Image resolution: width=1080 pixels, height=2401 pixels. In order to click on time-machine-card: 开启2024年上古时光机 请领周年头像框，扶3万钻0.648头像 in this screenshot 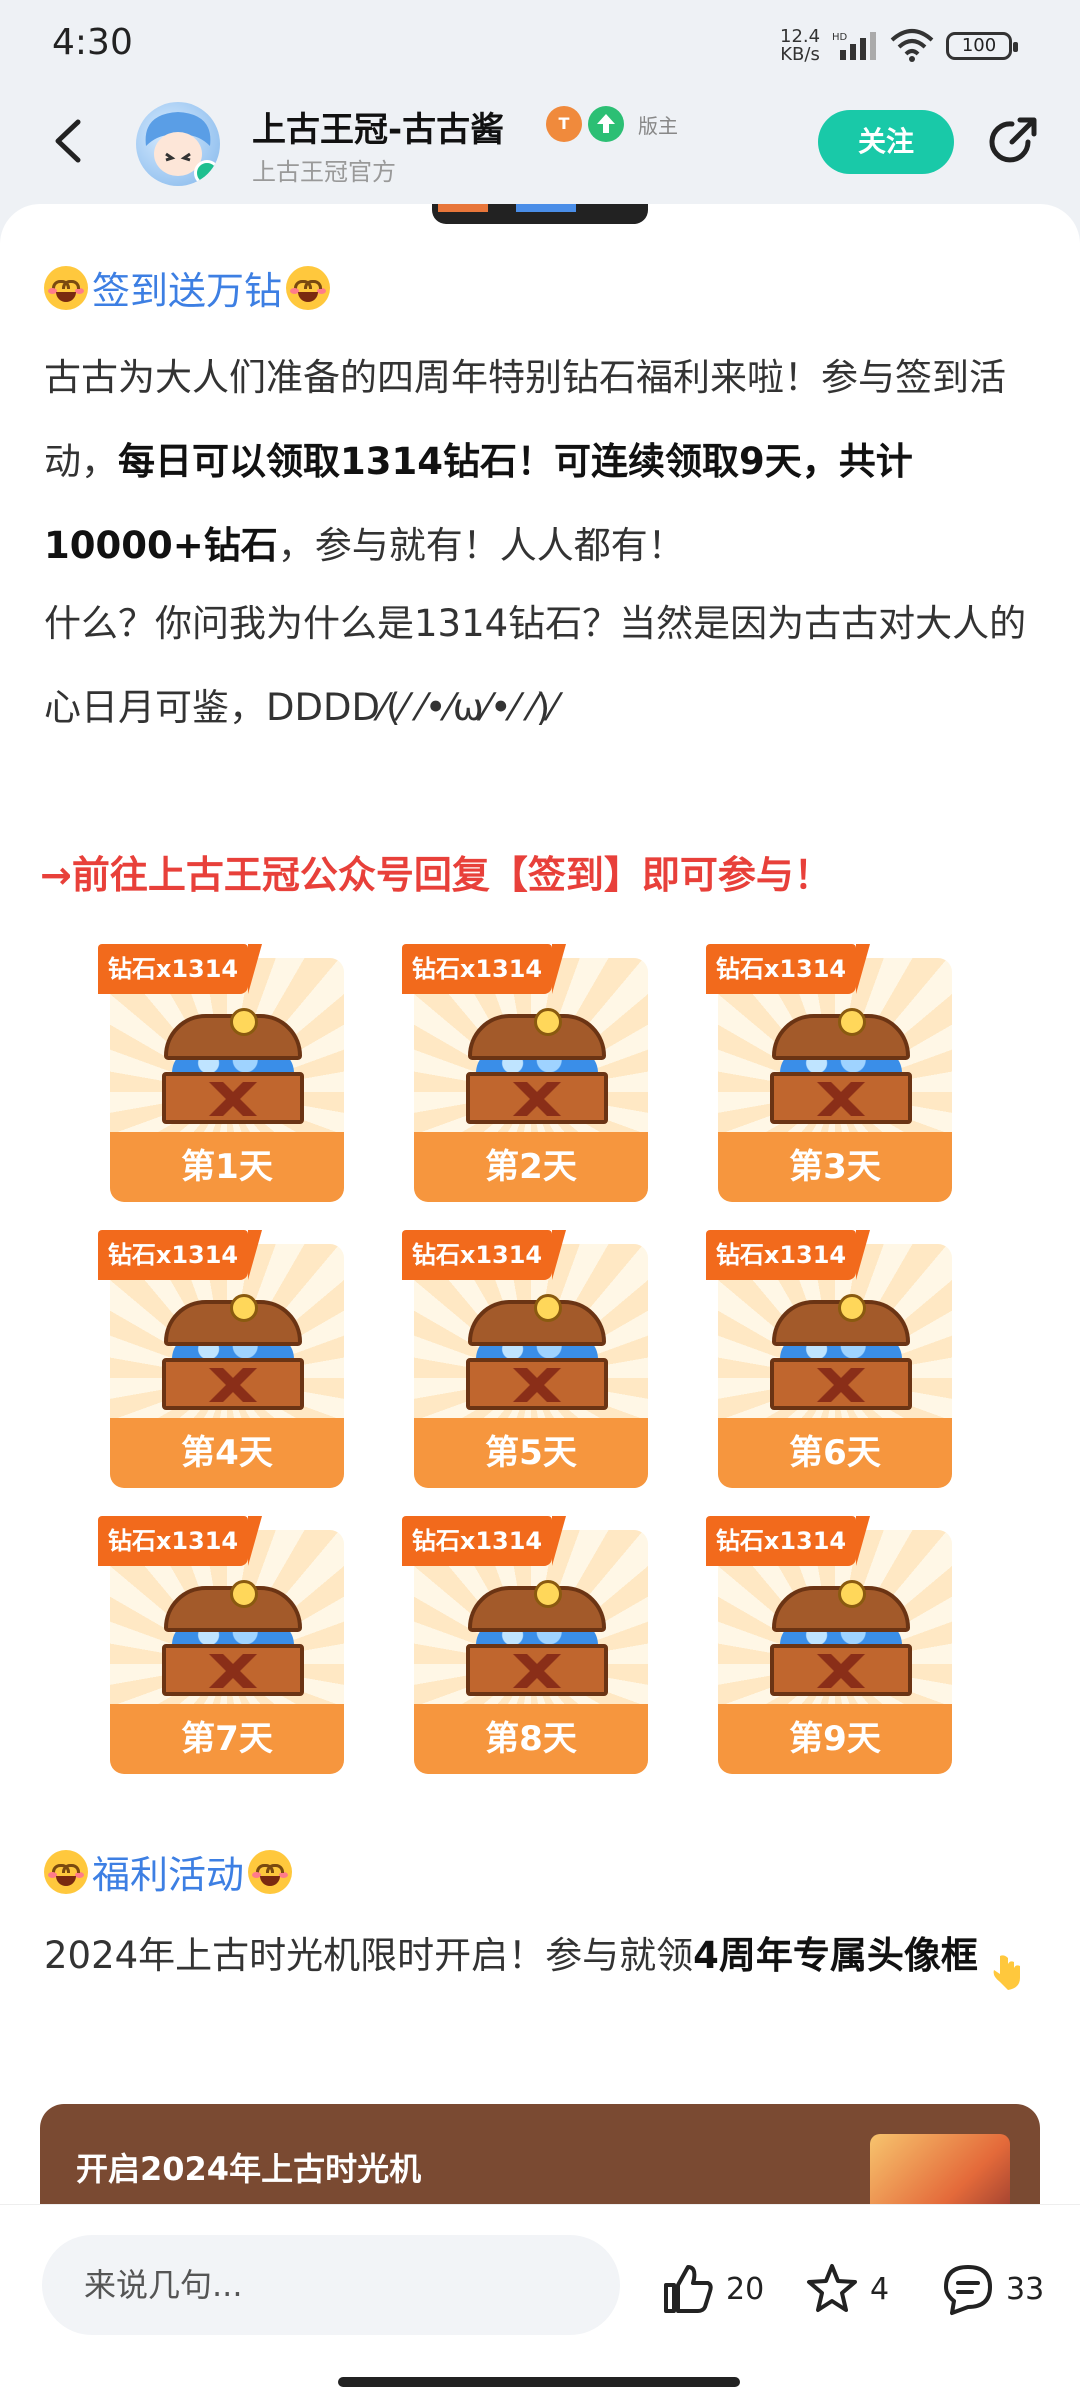, I will do `click(540, 2159)`.